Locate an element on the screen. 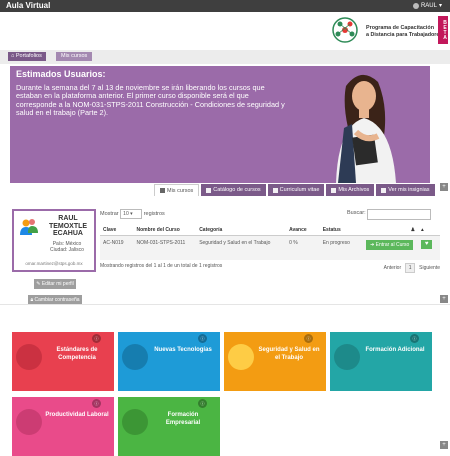 The height and width of the screenshot is (456, 450). list-icon is located at coordinates (209, 190).